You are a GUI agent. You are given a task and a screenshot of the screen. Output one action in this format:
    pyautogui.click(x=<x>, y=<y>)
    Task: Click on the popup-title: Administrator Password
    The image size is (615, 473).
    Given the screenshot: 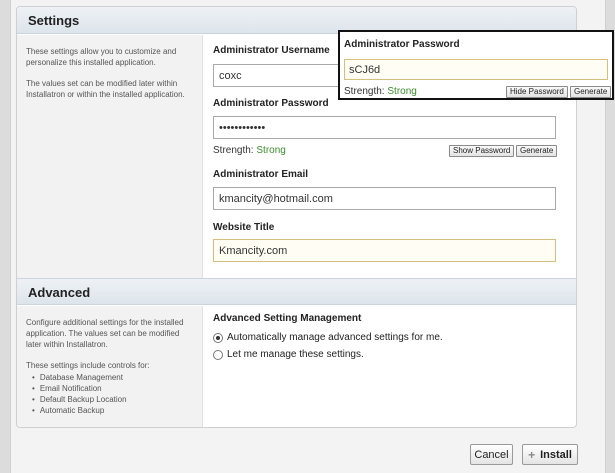 What is the action you would take?
    pyautogui.click(x=402, y=44)
    